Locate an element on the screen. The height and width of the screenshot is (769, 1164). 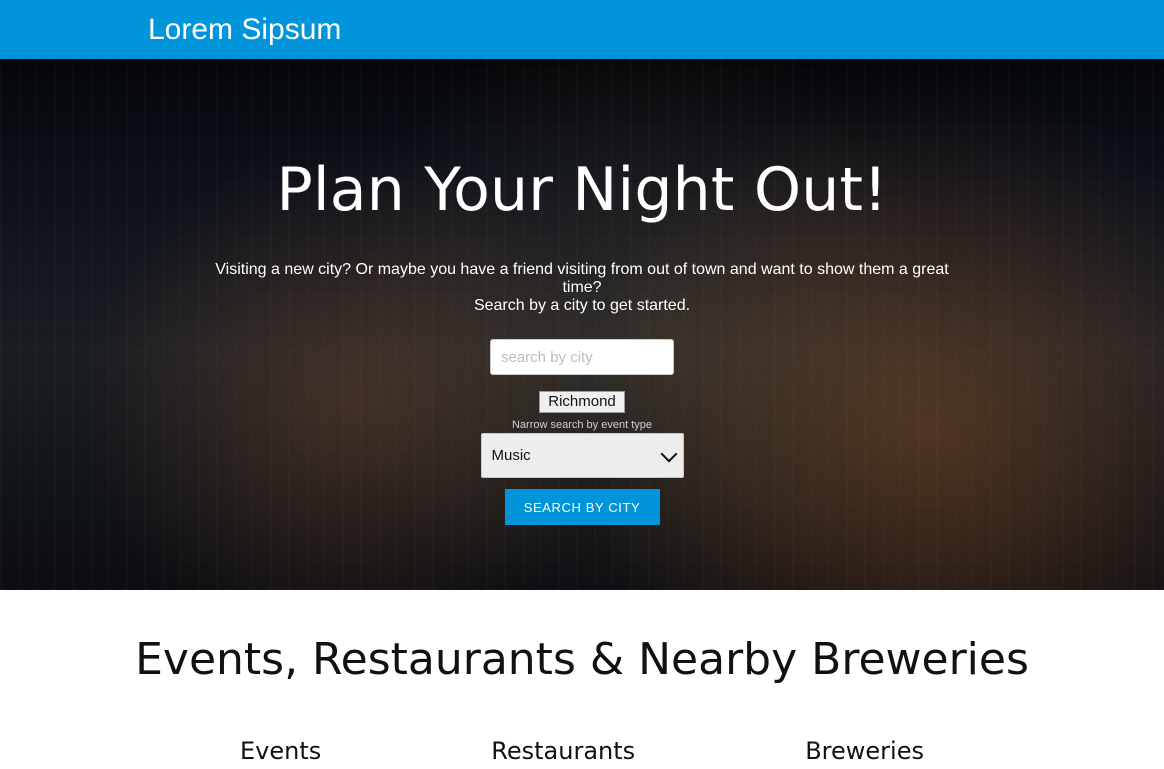
top-navbar: Lorem Sipsum is located at coordinates (582, 29).